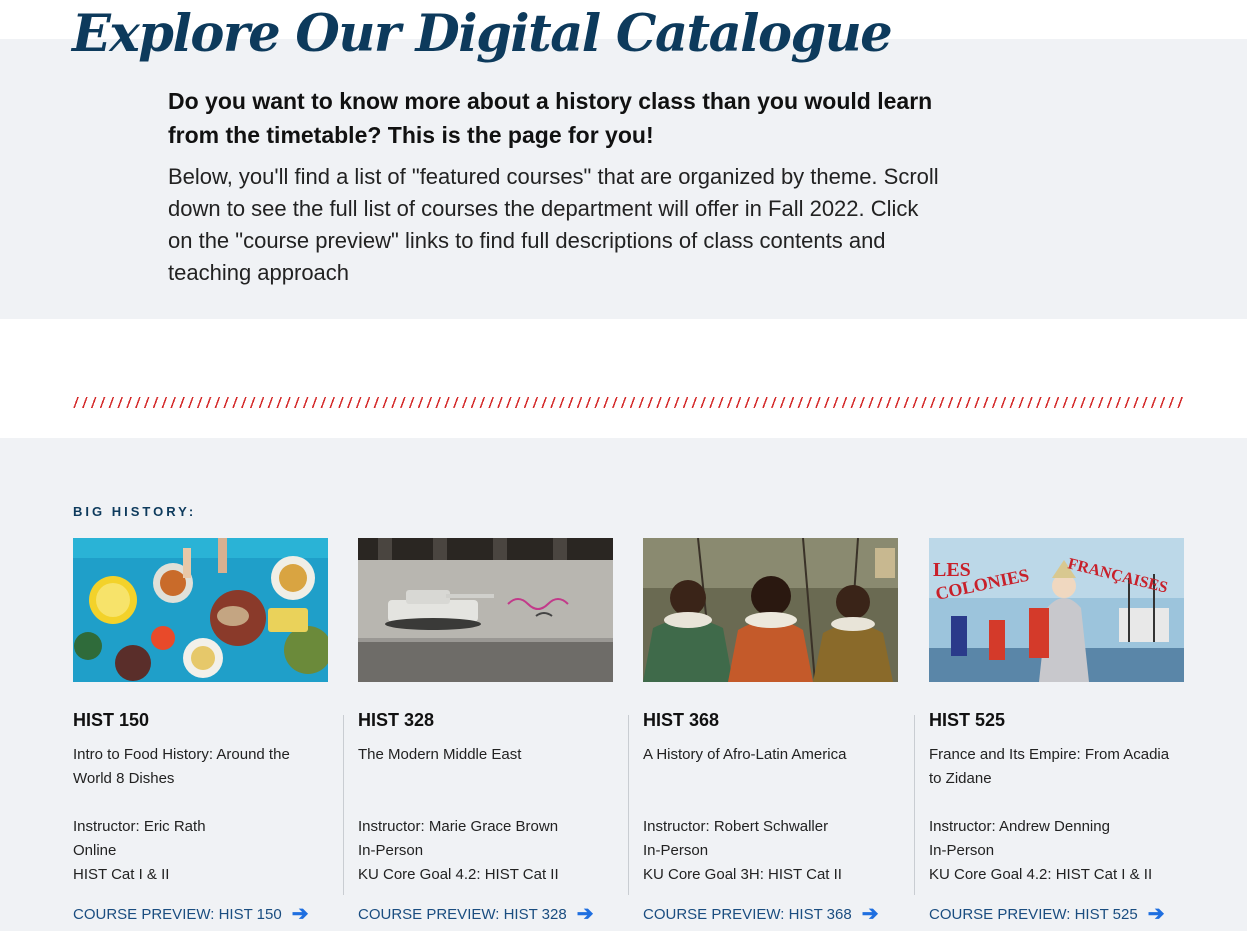 Image resolution: width=1247 pixels, height=931 pixels. Describe the element at coordinates (121, 874) in the screenshot. I see `course-category: HIST Cat I & II` at that location.